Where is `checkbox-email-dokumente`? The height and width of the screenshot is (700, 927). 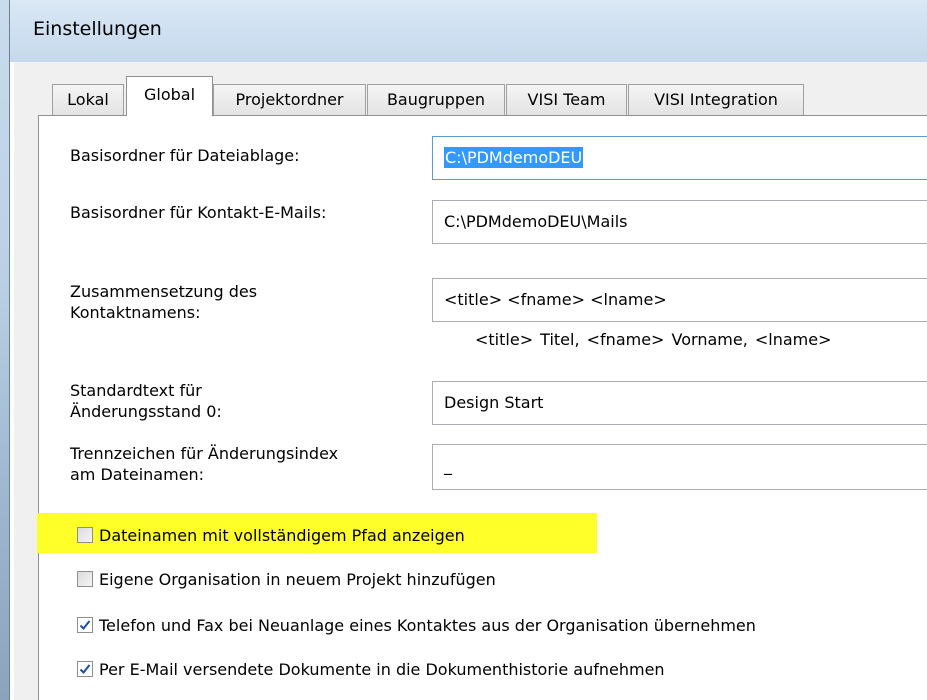
checkbox-email-dokumente is located at coordinates (85, 669).